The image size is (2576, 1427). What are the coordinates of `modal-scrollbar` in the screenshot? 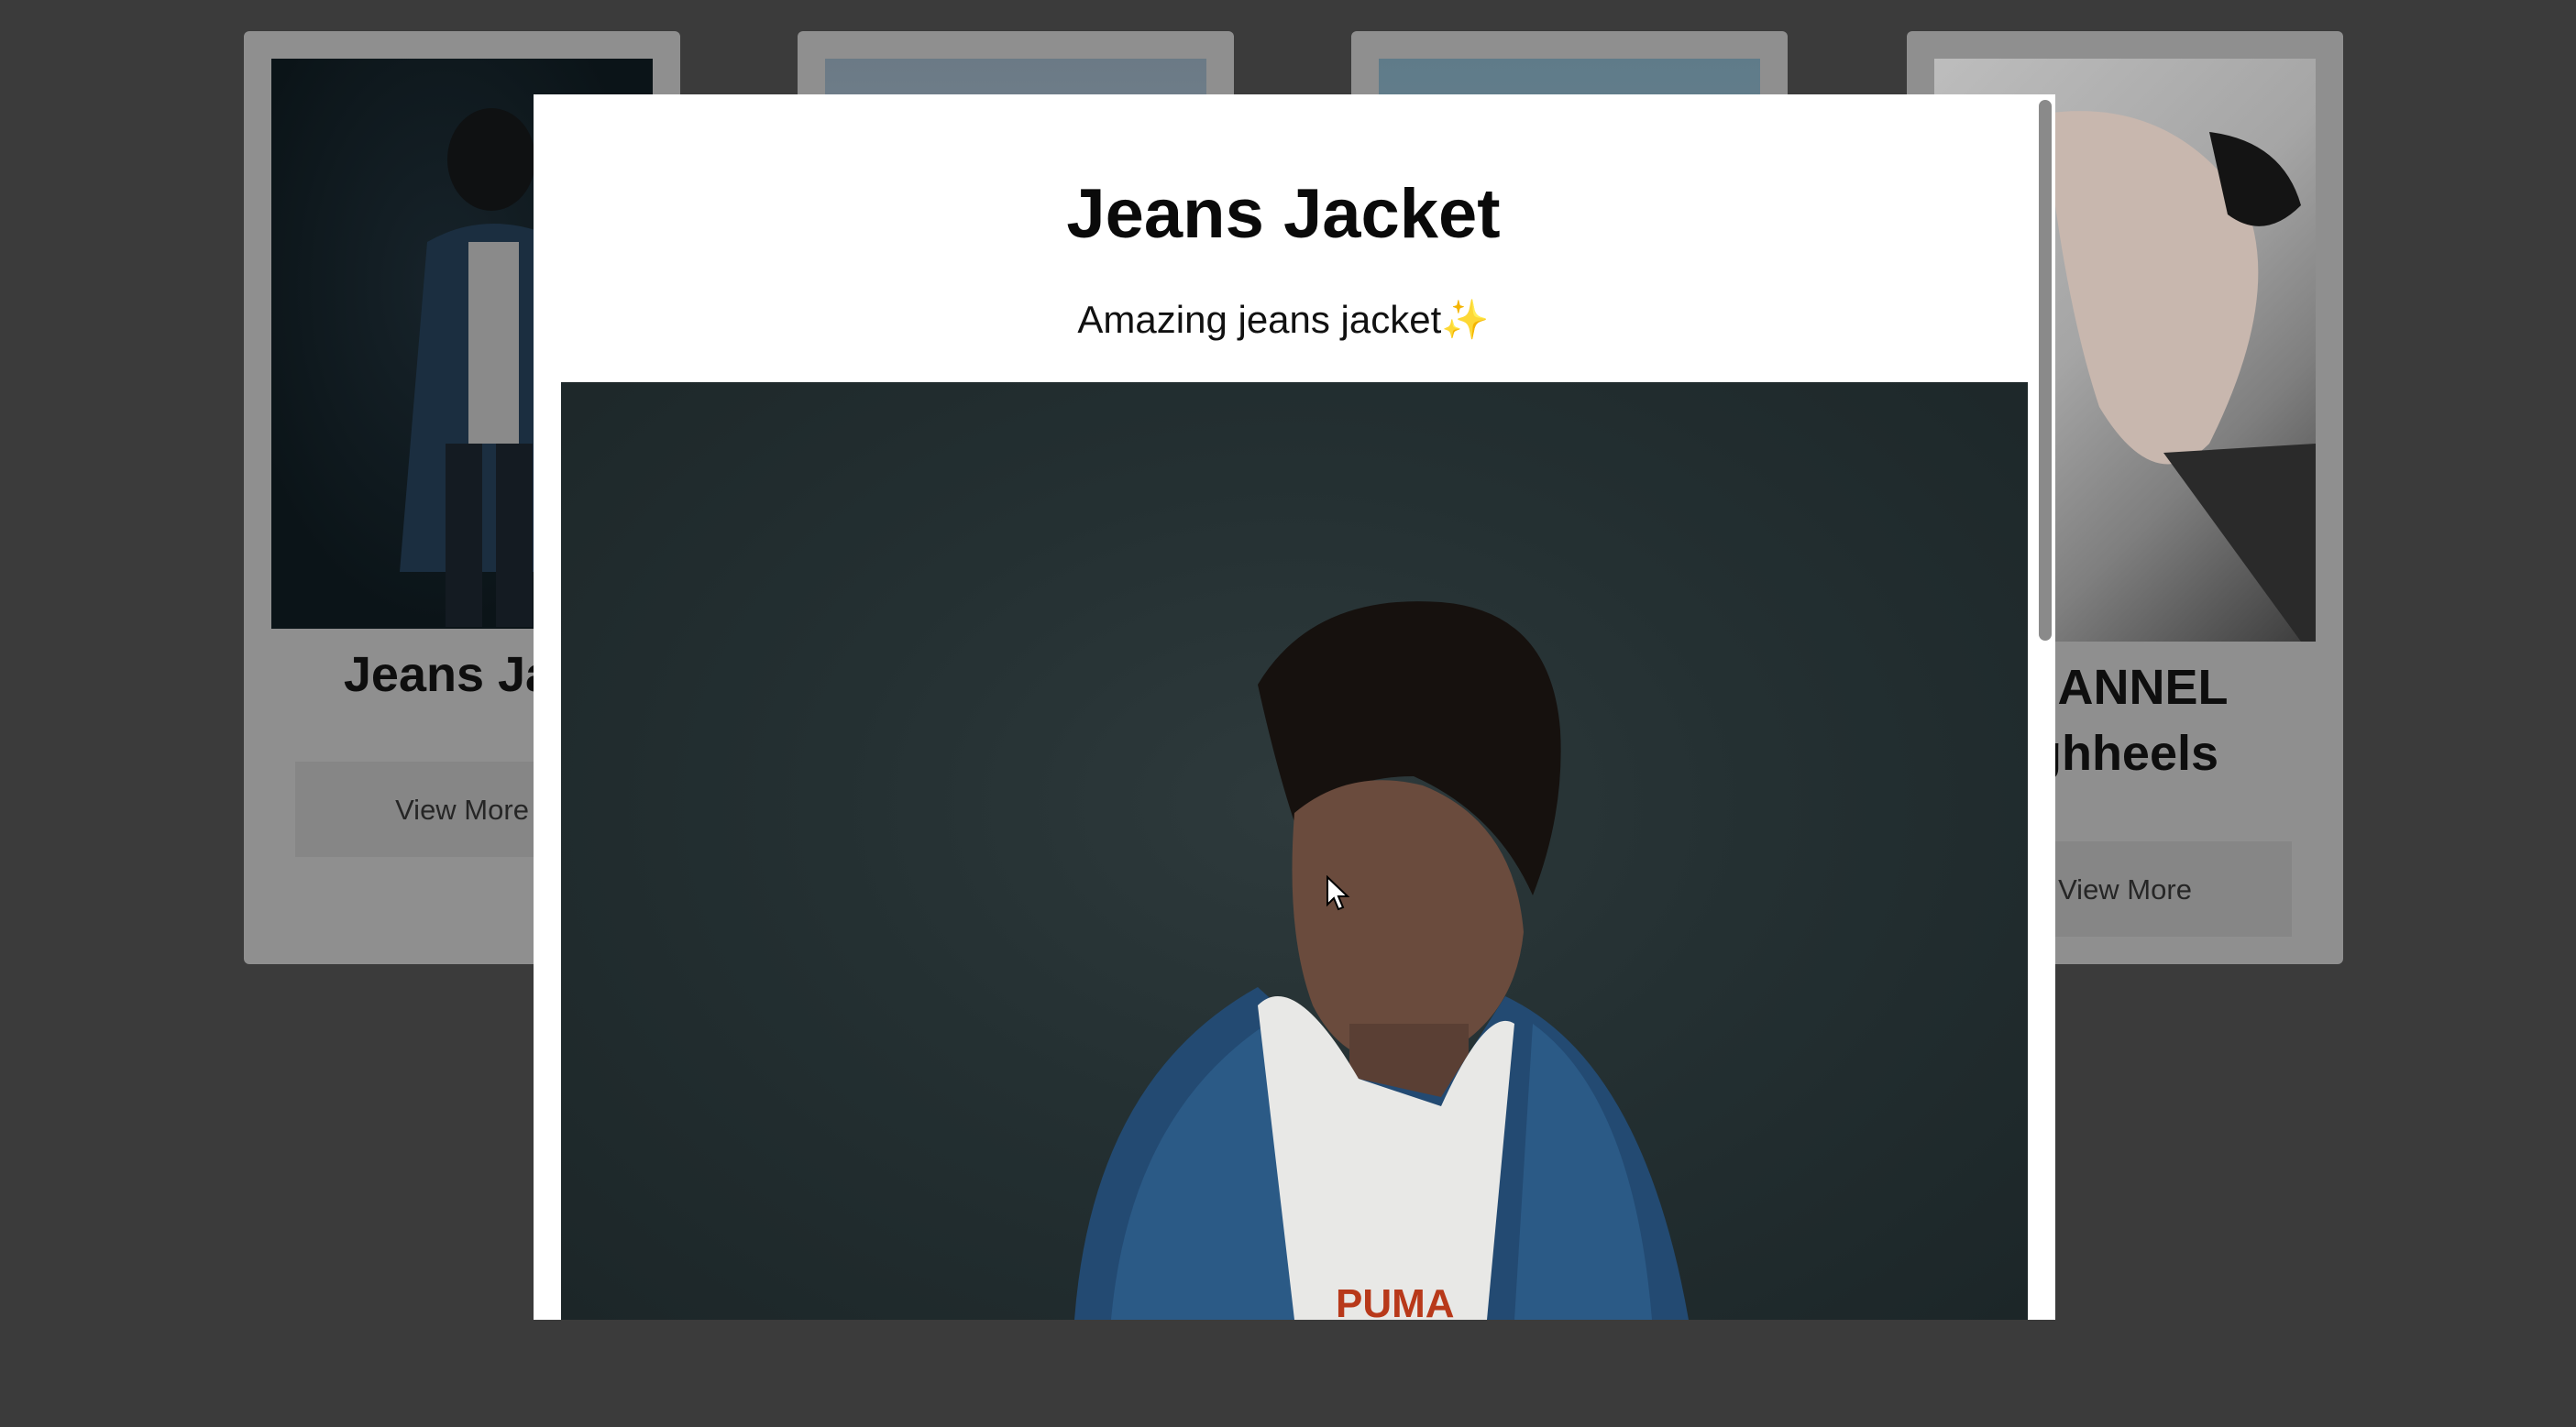 It's located at (2044, 707).